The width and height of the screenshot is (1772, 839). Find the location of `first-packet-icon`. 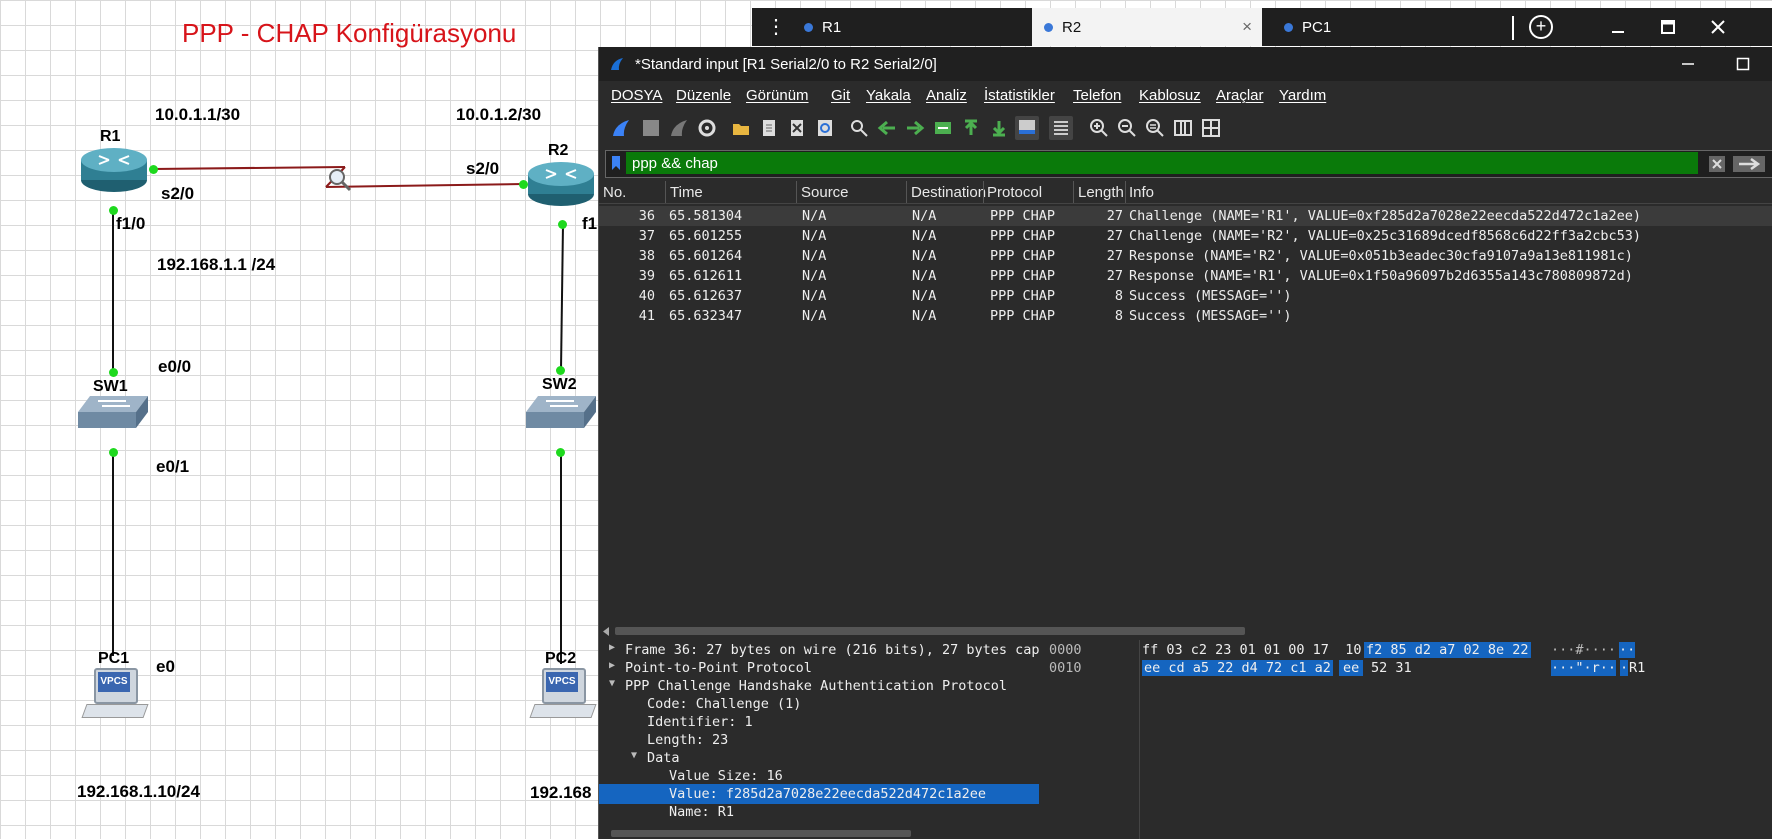

first-packet-icon is located at coordinates (971, 128).